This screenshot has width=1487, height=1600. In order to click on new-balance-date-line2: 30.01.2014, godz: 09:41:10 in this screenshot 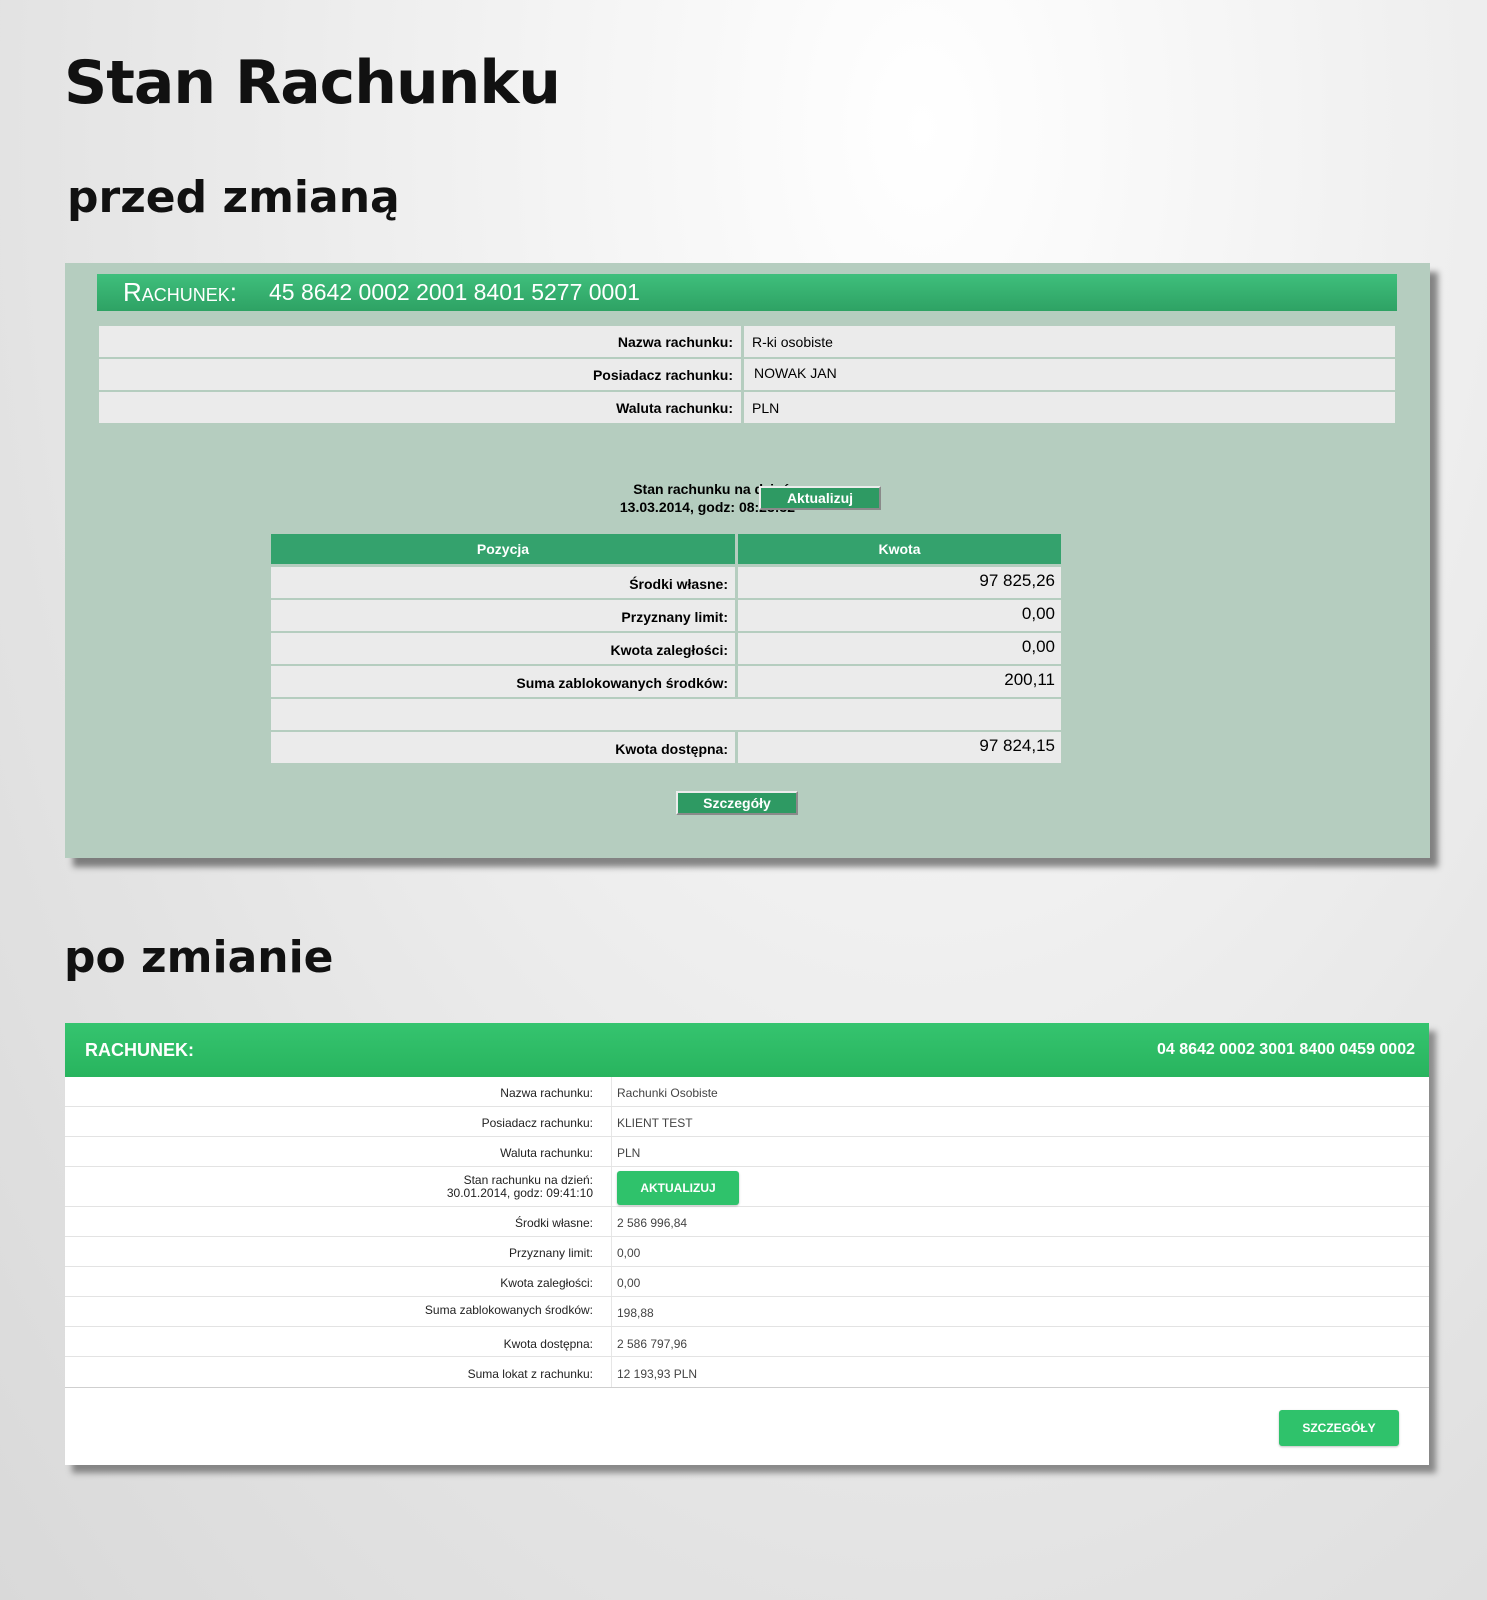, I will do `click(519, 1193)`.